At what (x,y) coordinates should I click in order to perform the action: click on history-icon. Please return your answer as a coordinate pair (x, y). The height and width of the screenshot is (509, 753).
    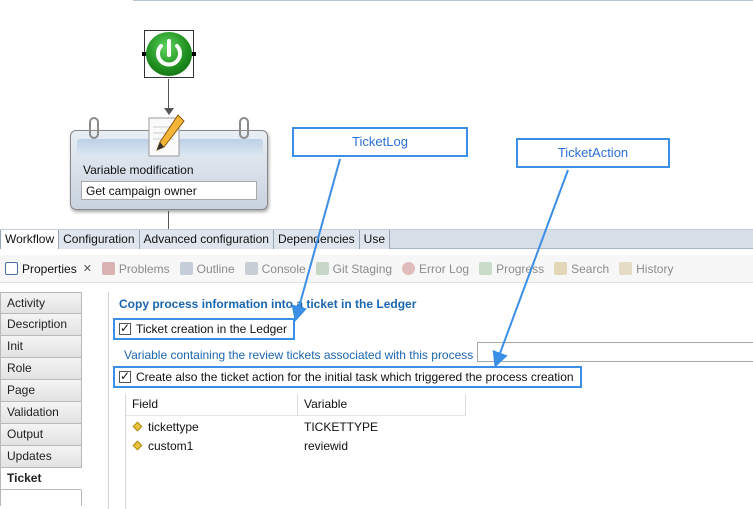
    Looking at the image, I should click on (626, 268).